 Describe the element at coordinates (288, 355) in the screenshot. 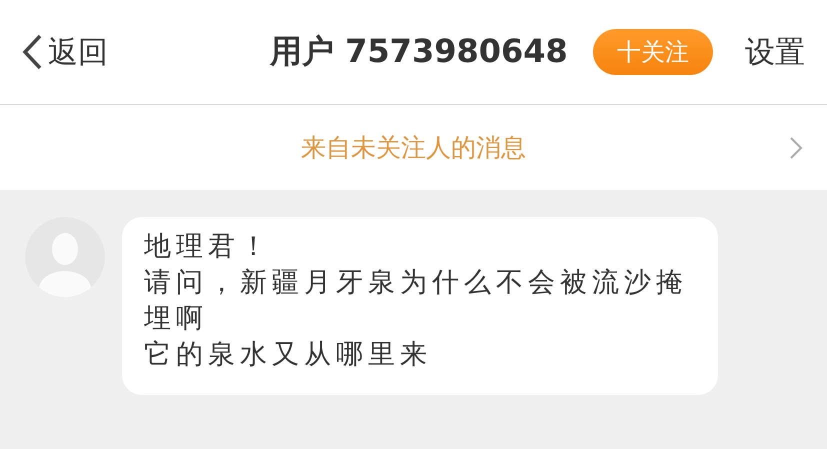

I see `message-text: 它的泉水又从哪里来` at that location.